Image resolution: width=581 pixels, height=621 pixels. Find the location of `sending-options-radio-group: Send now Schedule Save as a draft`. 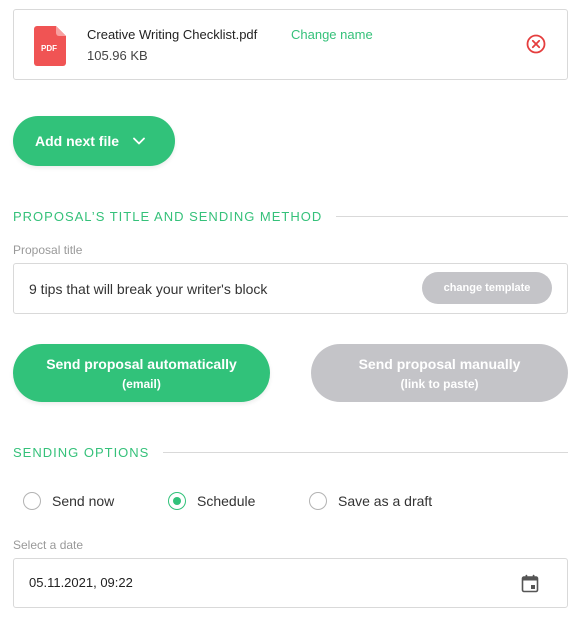

sending-options-radio-group: Send now Schedule Save as a draft is located at coordinates (227, 501).